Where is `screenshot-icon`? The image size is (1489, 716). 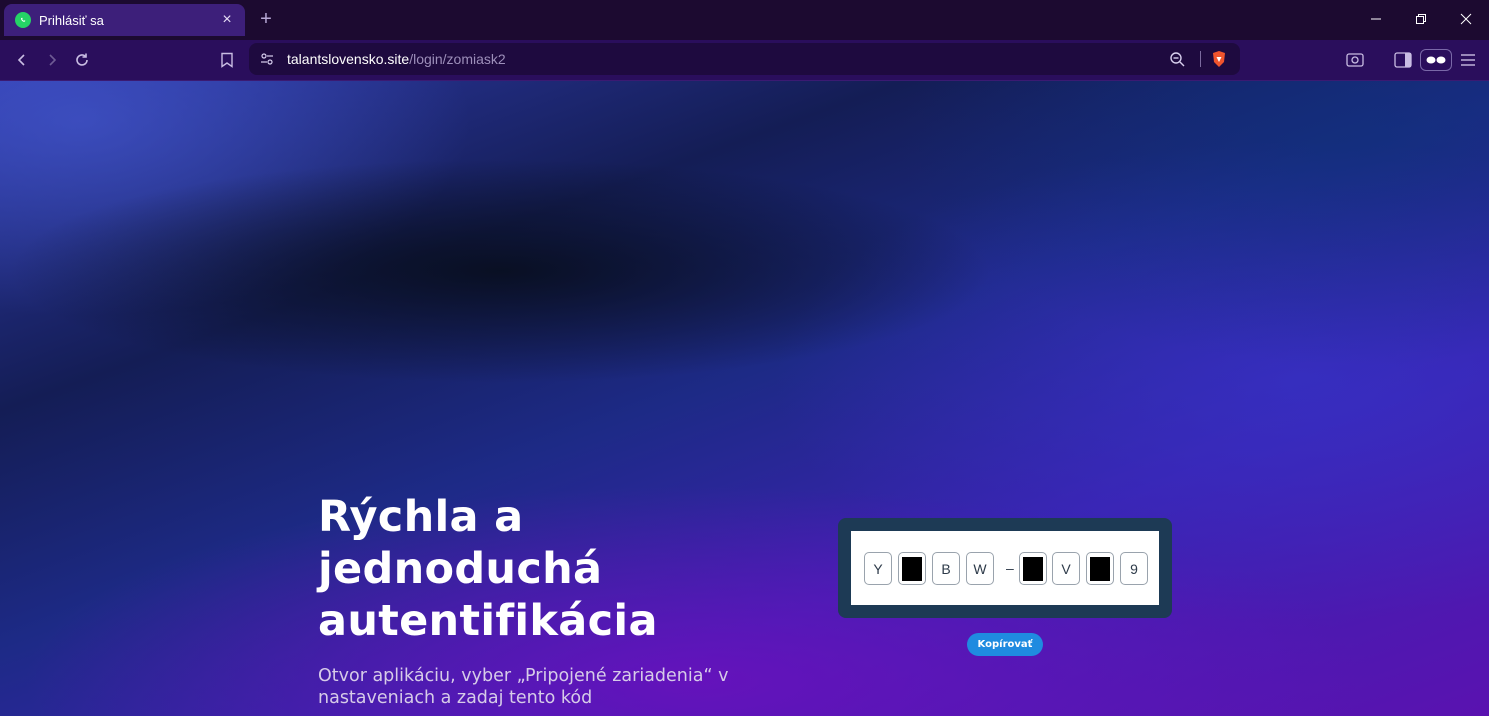
screenshot-icon is located at coordinates (1355, 60).